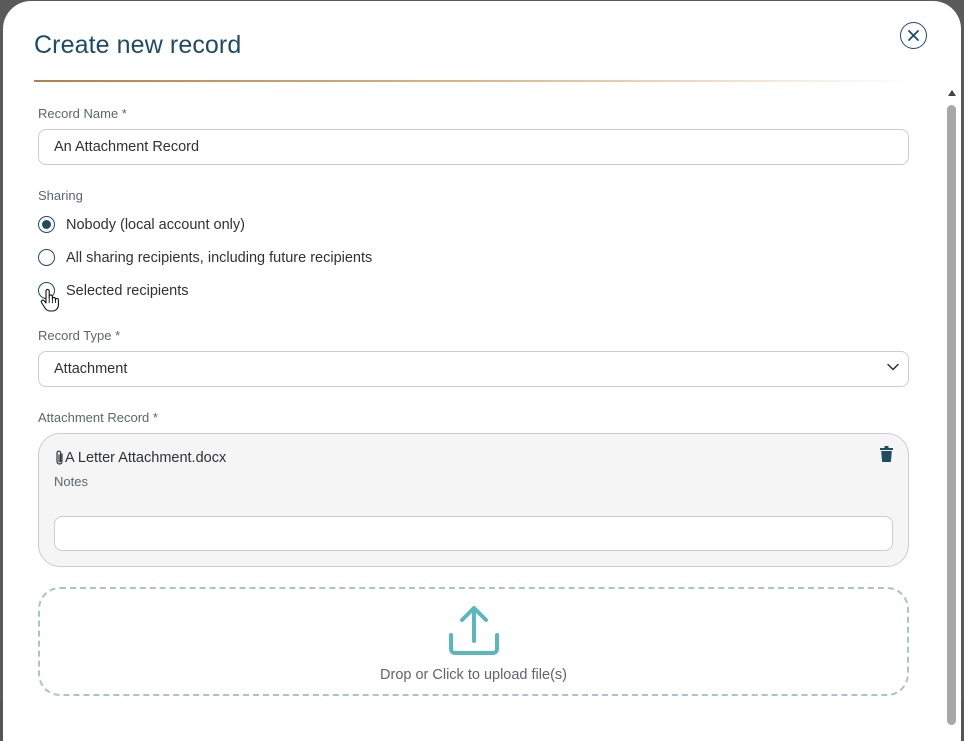 This screenshot has width=964, height=741. What do you see at coordinates (886, 454) in the screenshot?
I see `trash-icon` at bounding box center [886, 454].